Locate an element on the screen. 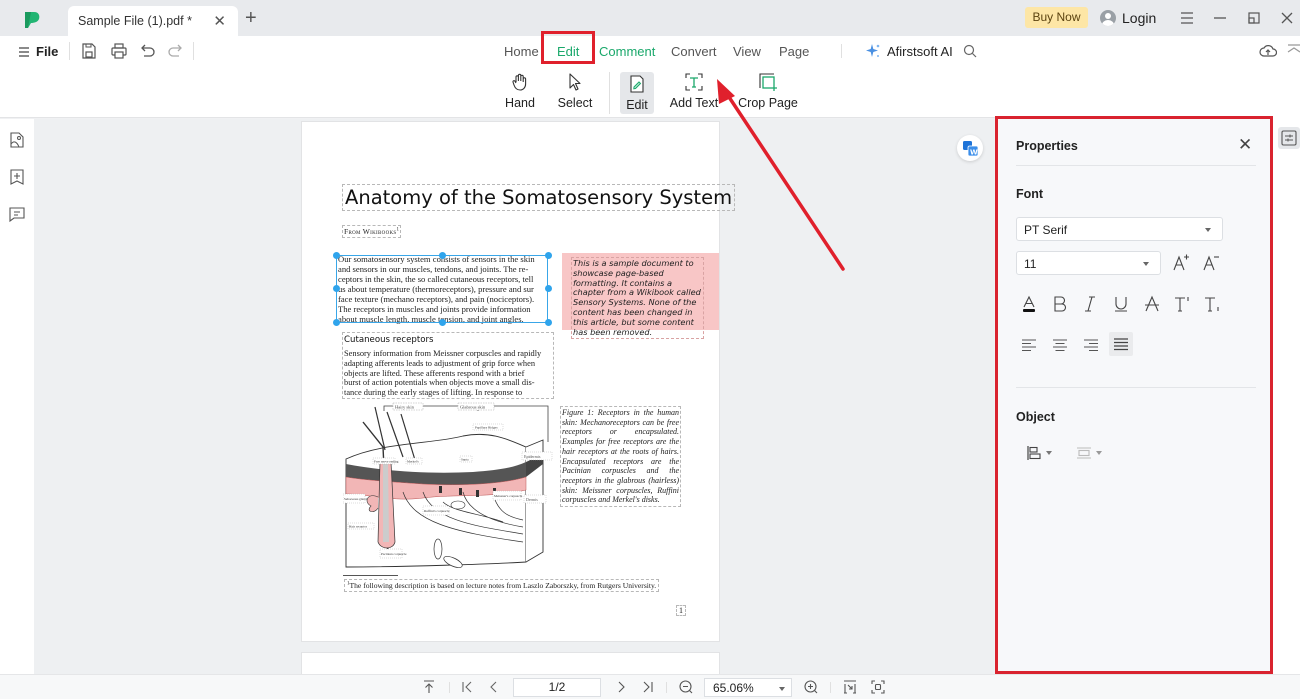 This screenshot has width=1300, height=699. last-page-icon is located at coordinates (648, 687).